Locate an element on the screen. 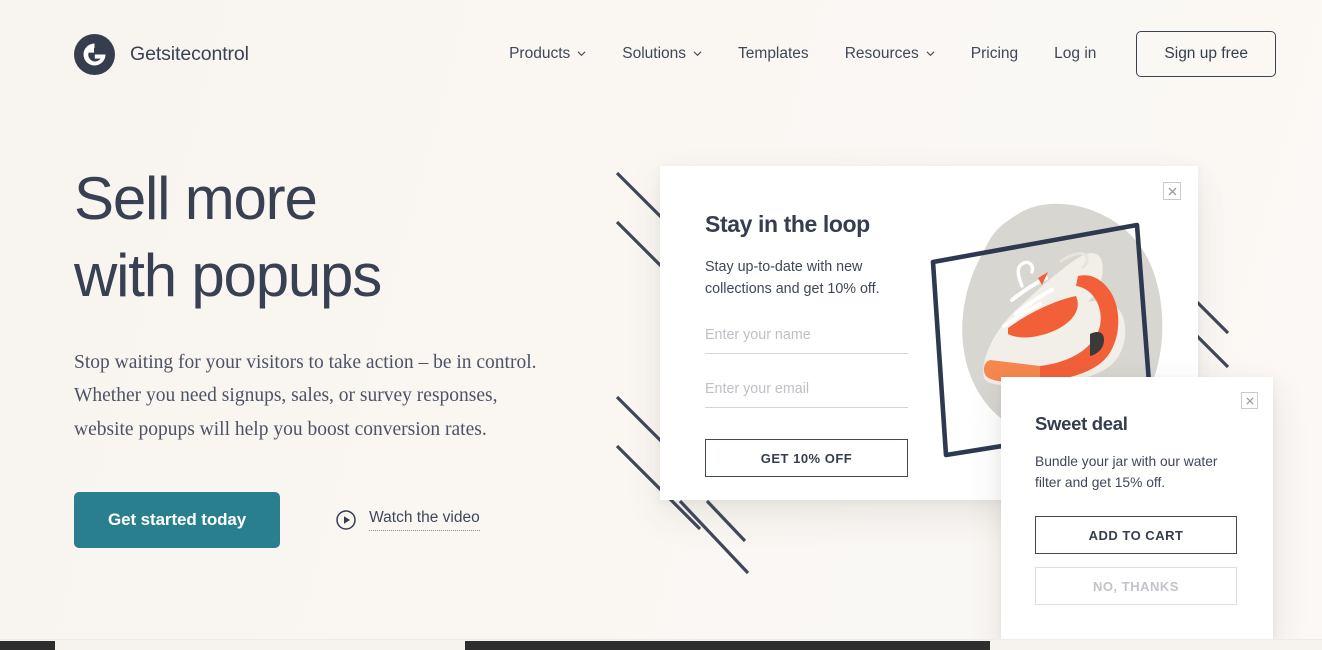  email-input is located at coordinates (806, 392).